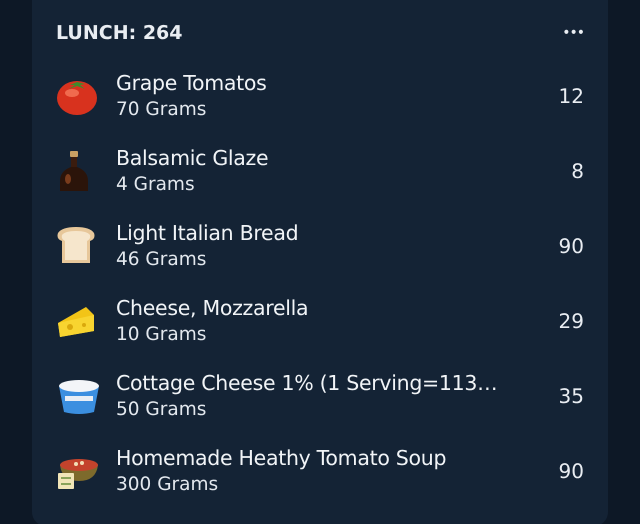  Describe the element at coordinates (571, 396) in the screenshot. I see `food-calories: 35` at that location.